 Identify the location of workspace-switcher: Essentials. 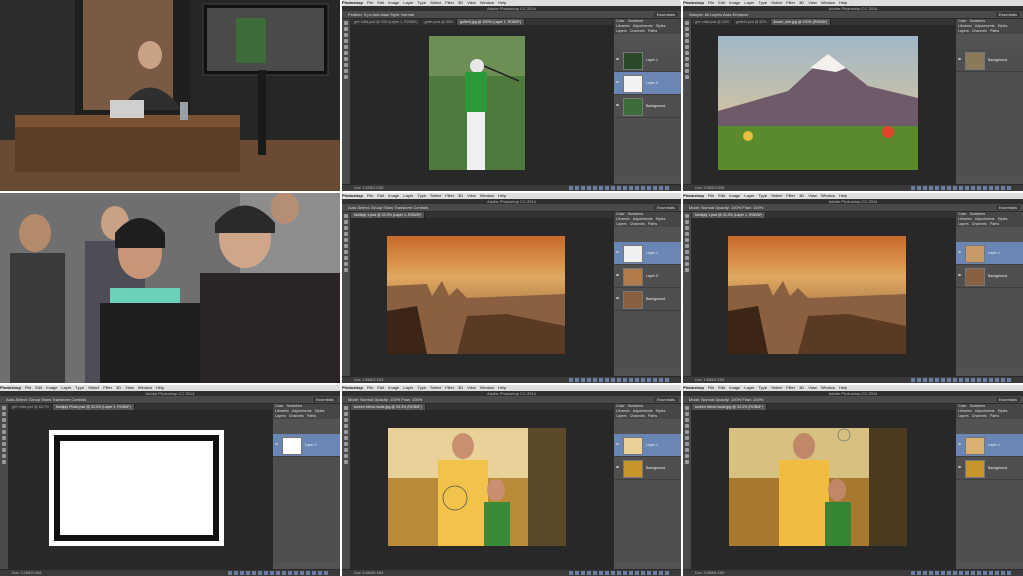
(324, 399).